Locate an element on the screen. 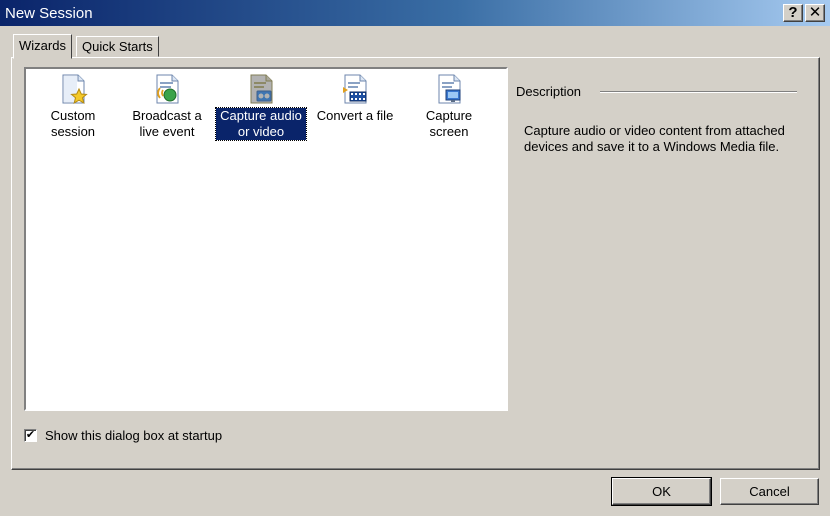 The height and width of the screenshot is (516, 830). tab-wizards-label: Wizards is located at coordinates (42, 45).